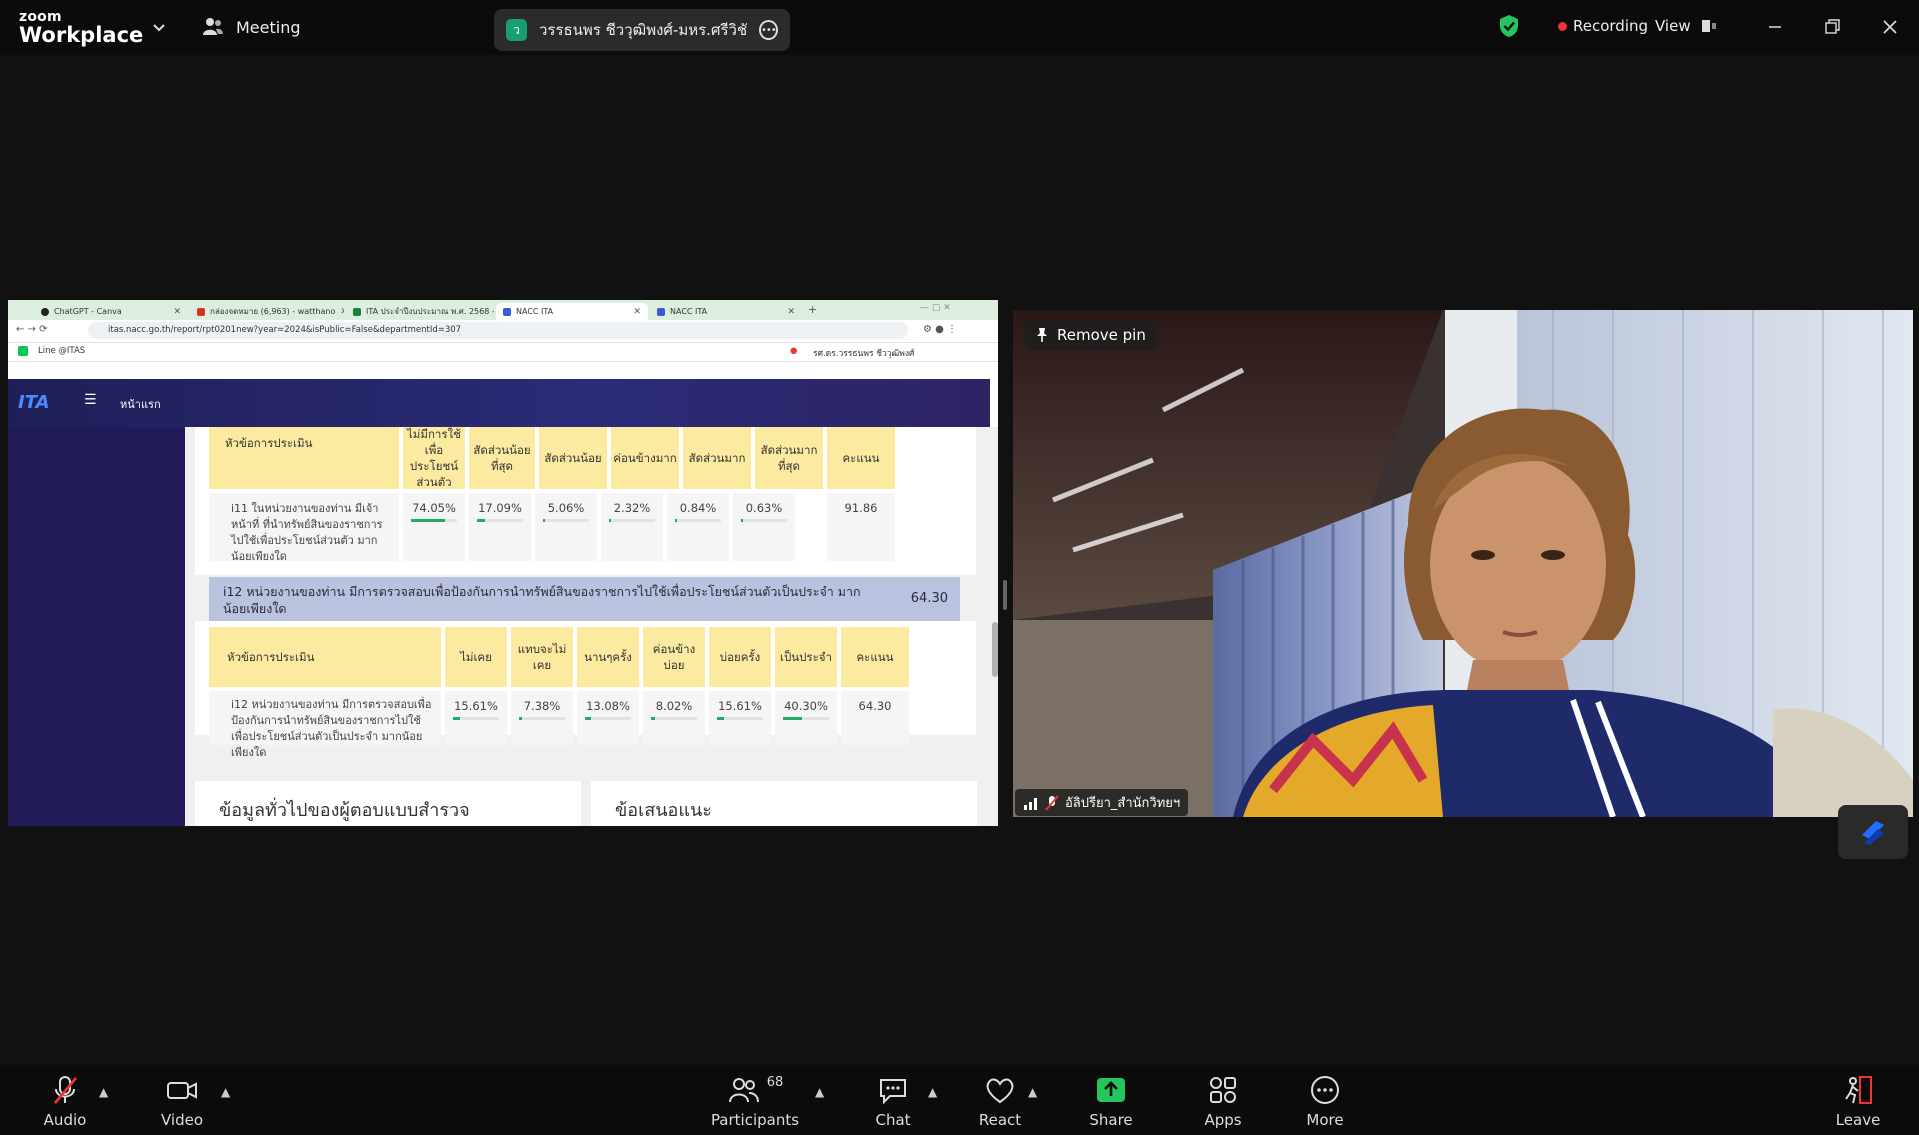  What do you see at coordinates (1000, 1091) in the screenshot?
I see `heart-icon` at bounding box center [1000, 1091].